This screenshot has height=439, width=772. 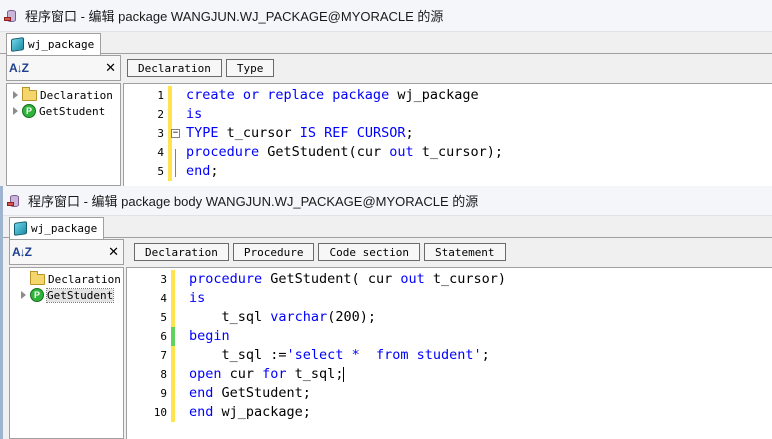 What do you see at coordinates (449, 317) in the screenshot?
I see `code-line: 5 t_sql varchar(200);` at bounding box center [449, 317].